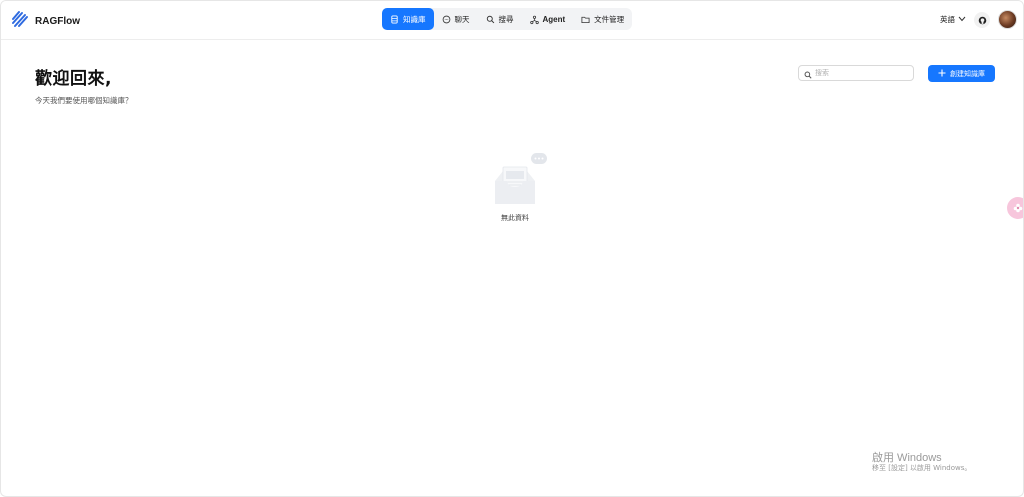  I want to click on empty-state, so click(516, 182).